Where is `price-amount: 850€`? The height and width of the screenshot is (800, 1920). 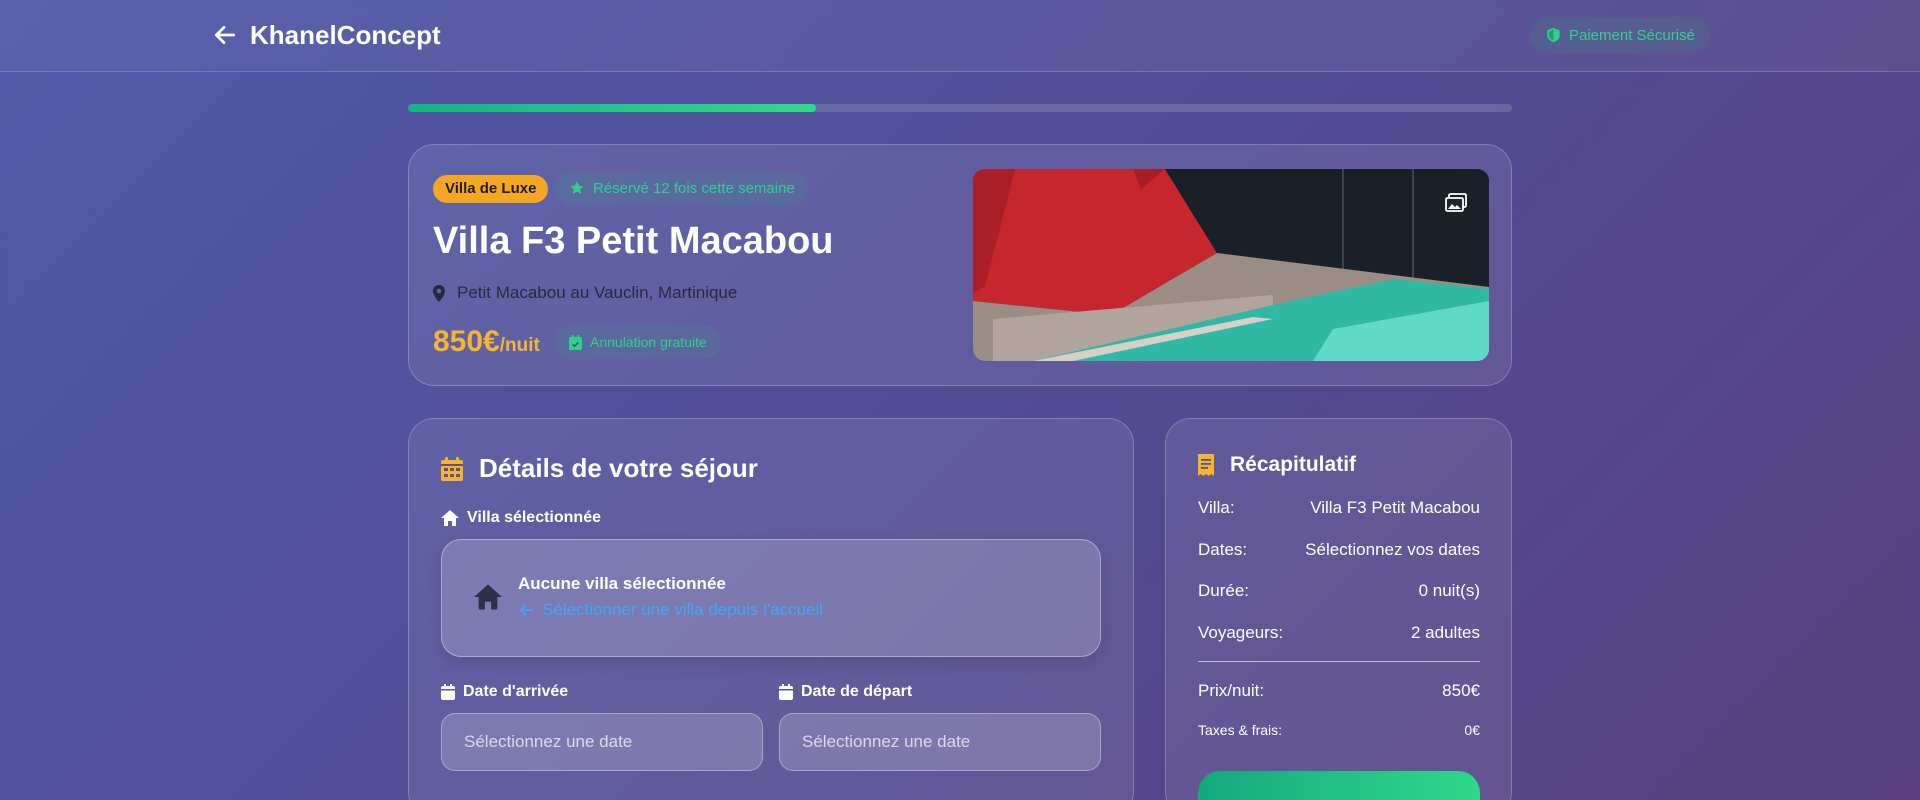
price-amount: 850€ is located at coordinates (466, 341).